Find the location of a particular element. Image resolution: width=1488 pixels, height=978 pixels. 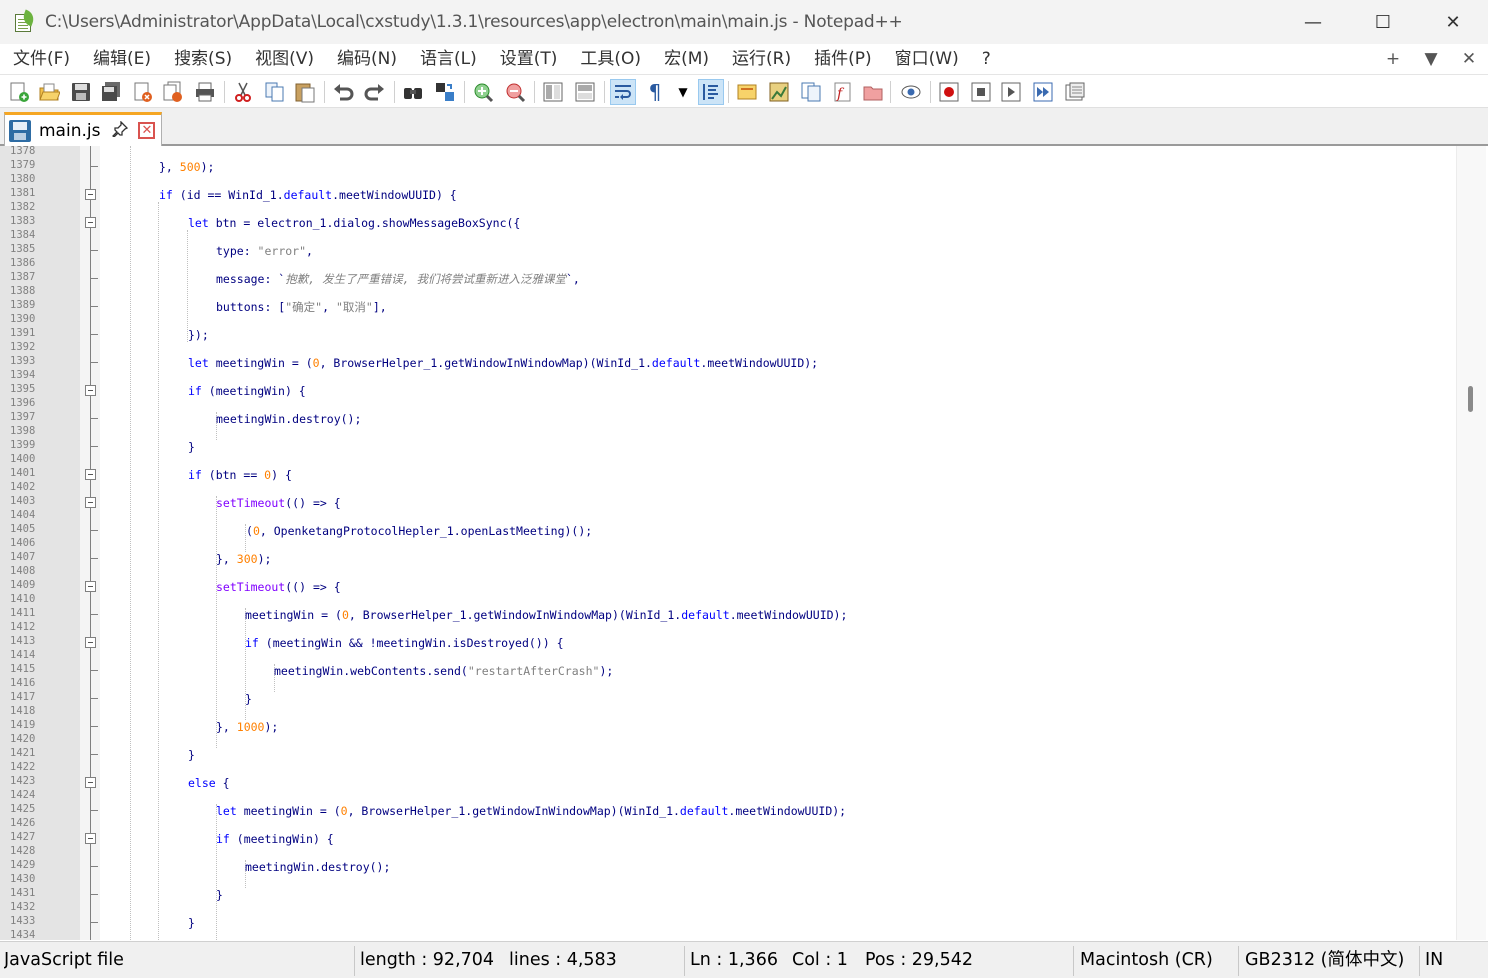

line-number: 1393 is located at coordinates (23, 361).